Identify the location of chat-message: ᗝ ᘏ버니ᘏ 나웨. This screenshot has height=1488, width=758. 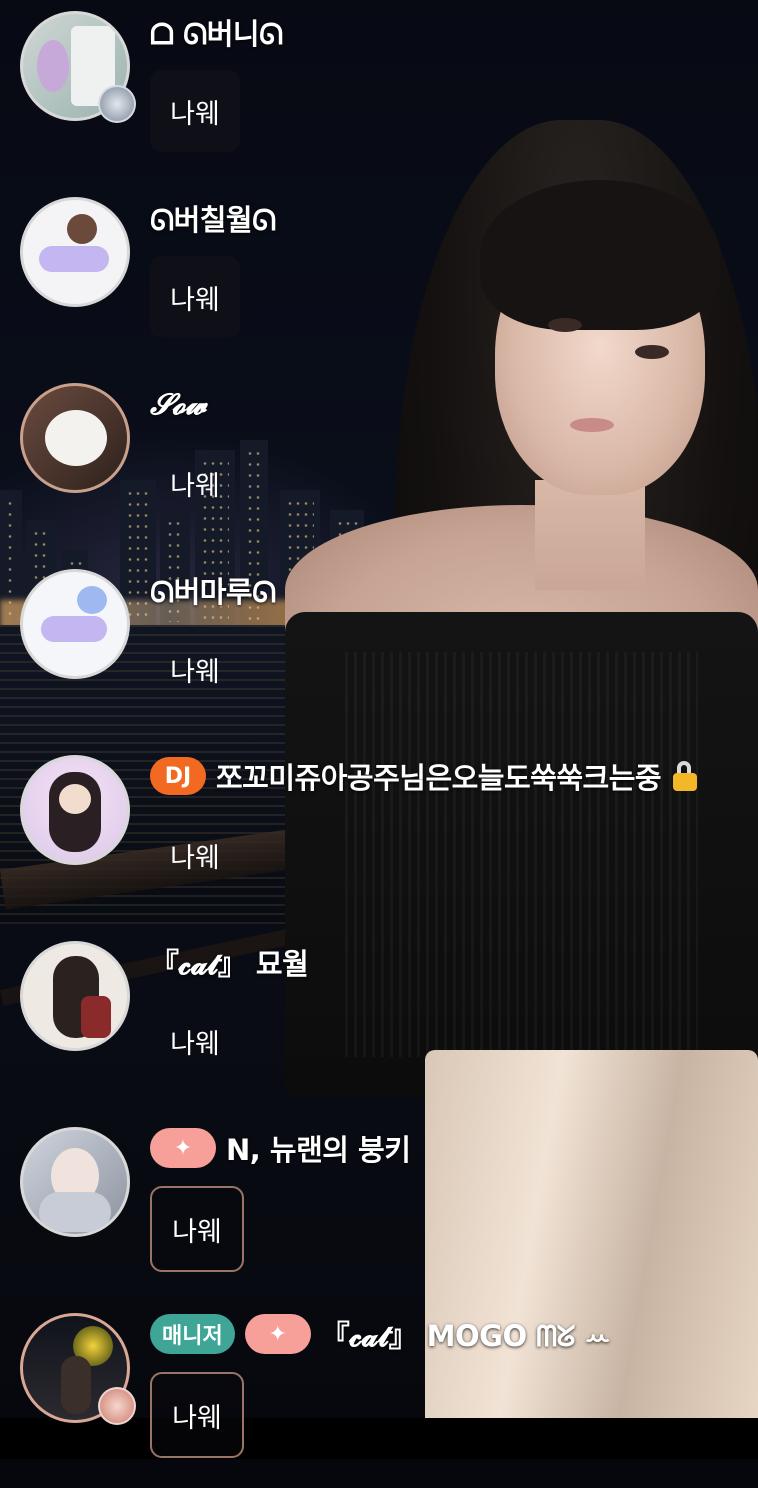
(379, 93).